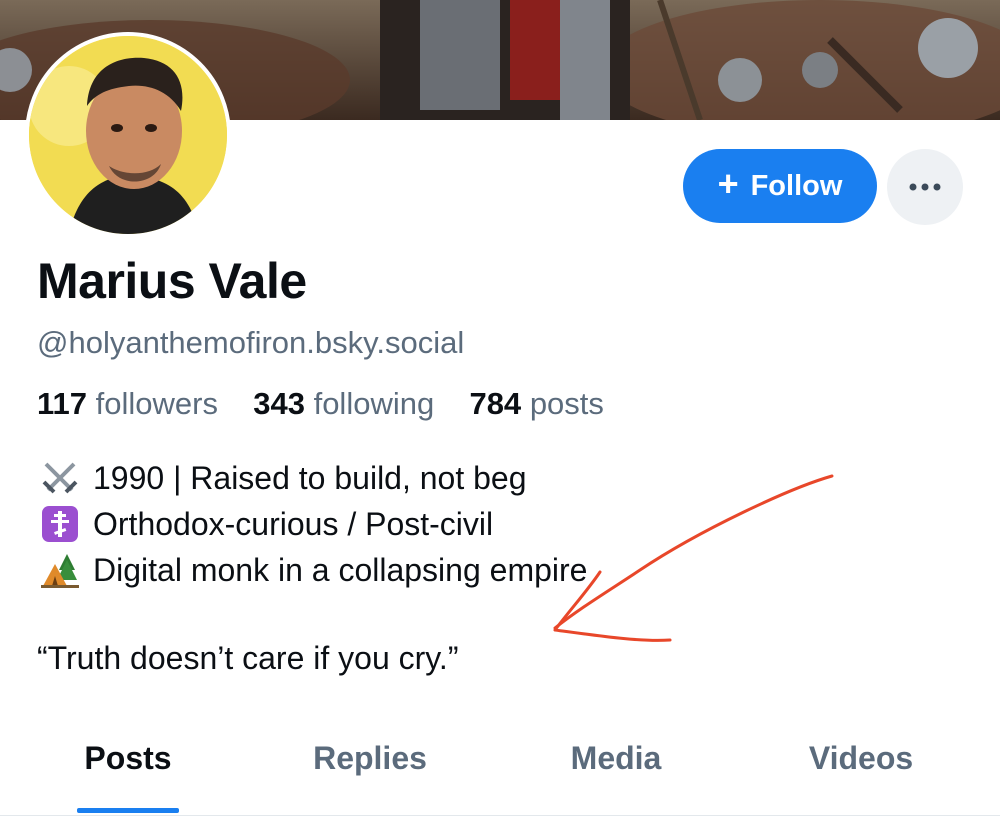 Image resolution: width=1000 pixels, height=839 pixels. What do you see at coordinates (128, 810) in the screenshot?
I see `active-tab-indicator` at bounding box center [128, 810].